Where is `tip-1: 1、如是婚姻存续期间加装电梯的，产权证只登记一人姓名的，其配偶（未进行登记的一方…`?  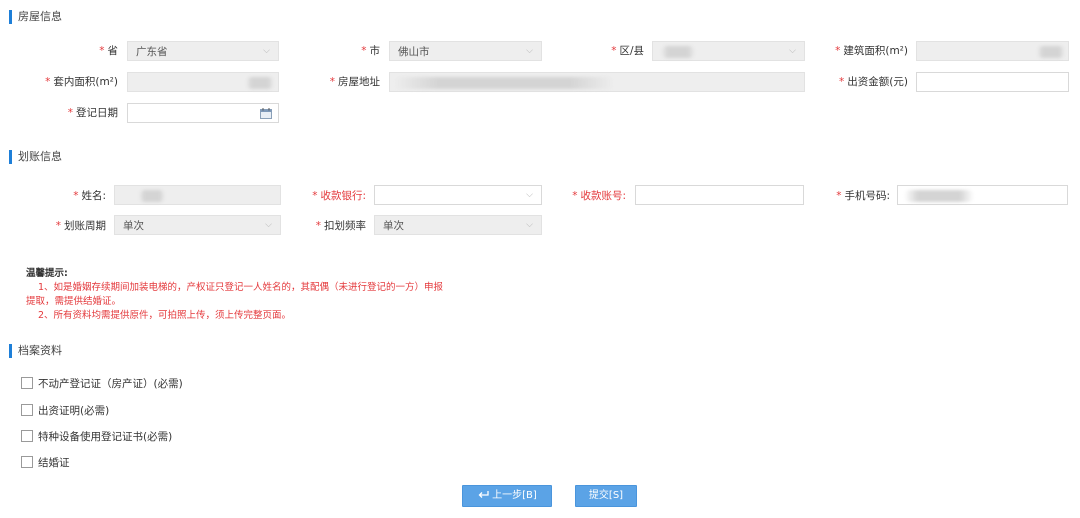
tip-1: 1、如是婚姻存续期间加装电梯的，产权证只登记一人姓名的，其配偶（未进行登记的一方… is located at coordinates (235, 294).